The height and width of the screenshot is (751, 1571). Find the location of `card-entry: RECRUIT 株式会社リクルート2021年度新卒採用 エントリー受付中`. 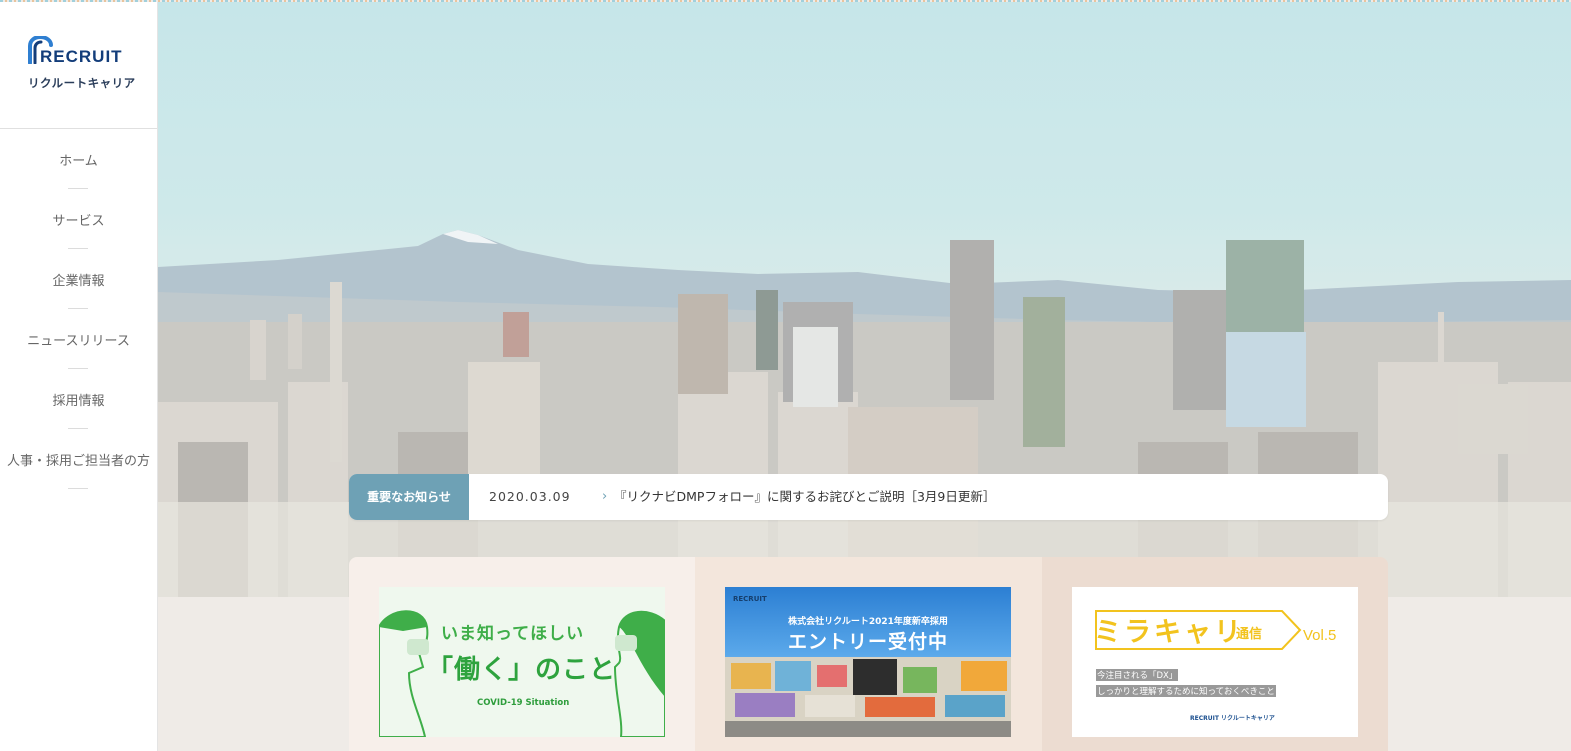

card-entry: RECRUIT 株式会社リクルート2021年度新卒採用 エントリー受付中 is located at coordinates (868, 654).